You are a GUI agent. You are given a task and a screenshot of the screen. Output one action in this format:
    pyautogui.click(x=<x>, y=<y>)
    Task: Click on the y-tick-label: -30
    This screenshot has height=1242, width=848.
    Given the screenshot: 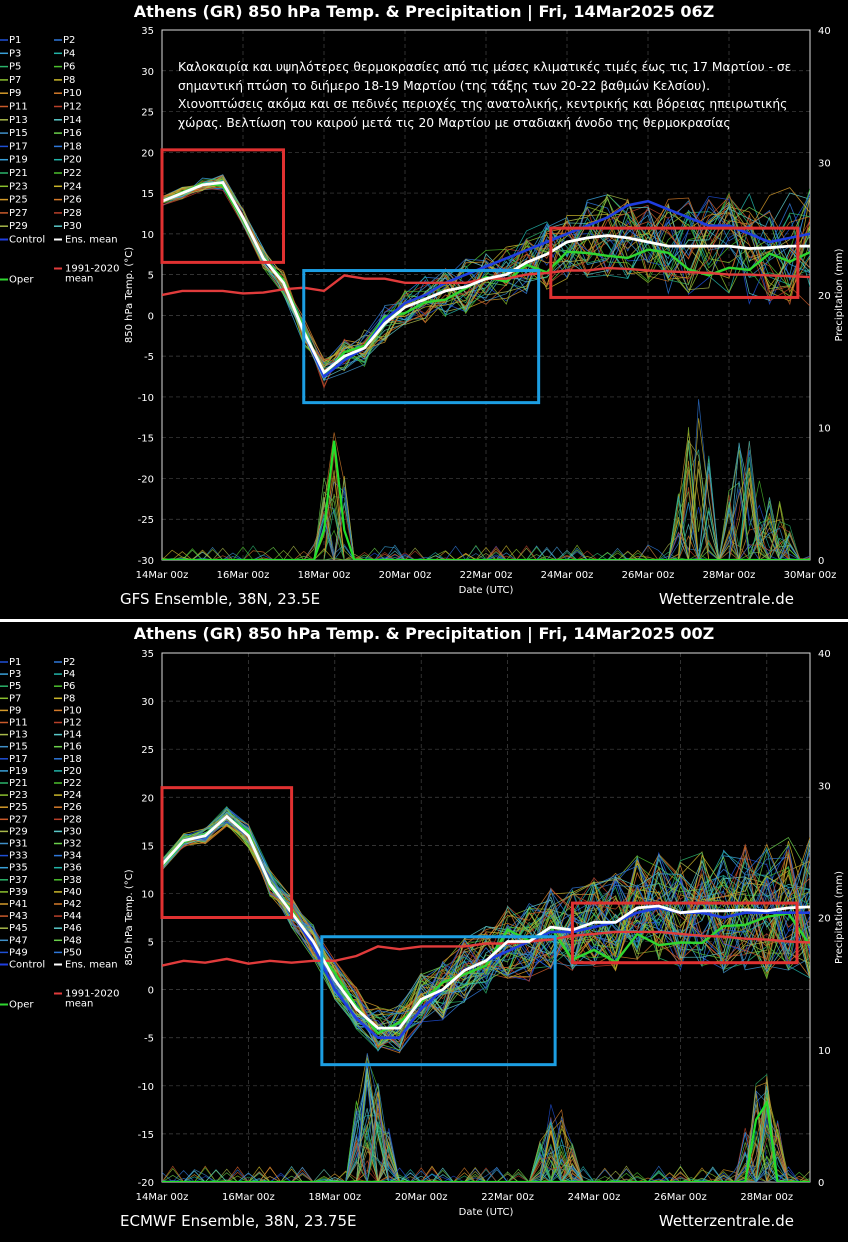 What is the action you would take?
    pyautogui.click(x=146, y=561)
    